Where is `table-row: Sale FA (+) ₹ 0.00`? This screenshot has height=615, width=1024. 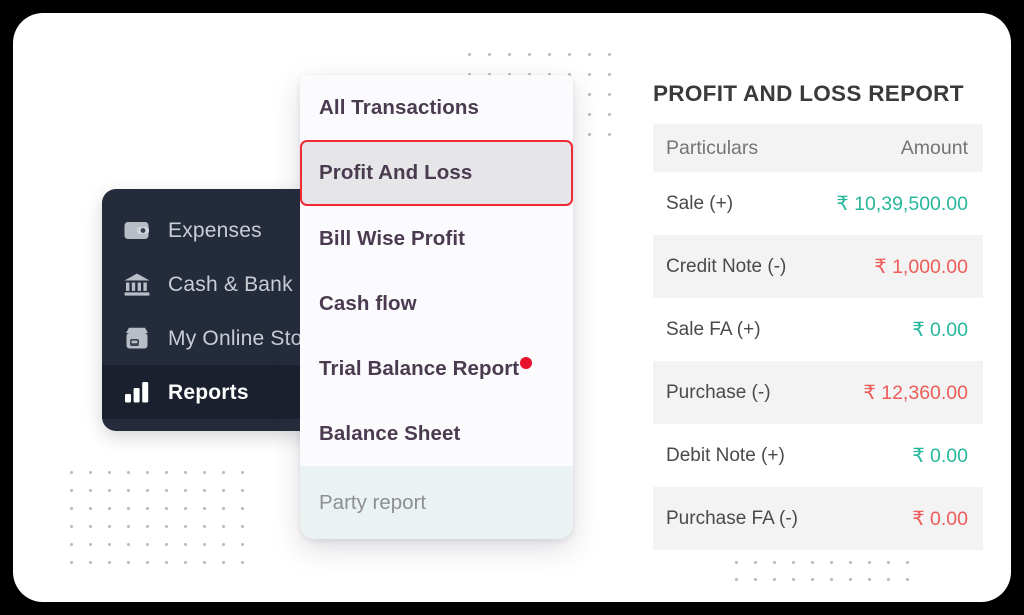
table-row: Sale FA (+) ₹ 0.00 is located at coordinates (818, 329).